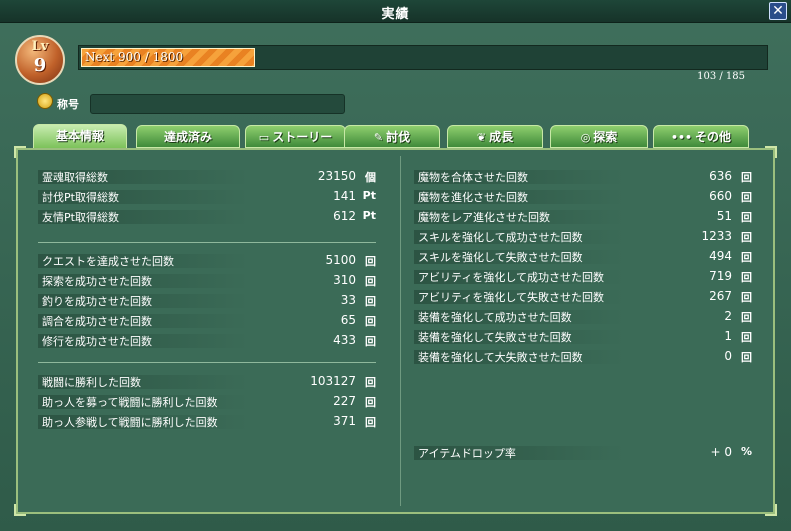  I want to click on stat-value: 494, so click(720, 256).